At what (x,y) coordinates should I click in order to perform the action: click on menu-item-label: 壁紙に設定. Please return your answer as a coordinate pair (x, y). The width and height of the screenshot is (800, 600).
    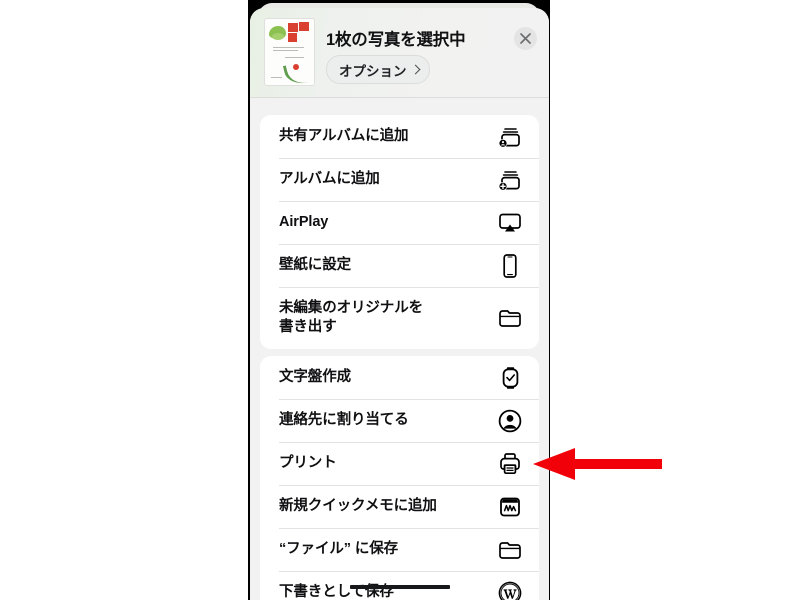
    Looking at the image, I should click on (315, 265).